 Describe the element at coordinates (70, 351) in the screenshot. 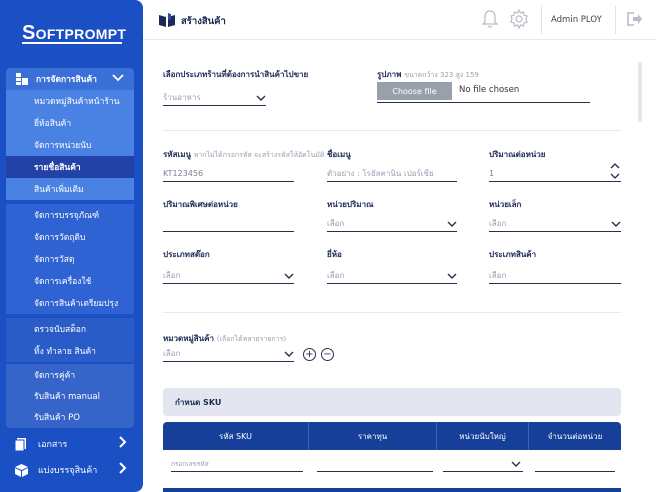

I see `sidebar-item-dispose-products: ทิ้ง ทำลาย สินค้า` at that location.